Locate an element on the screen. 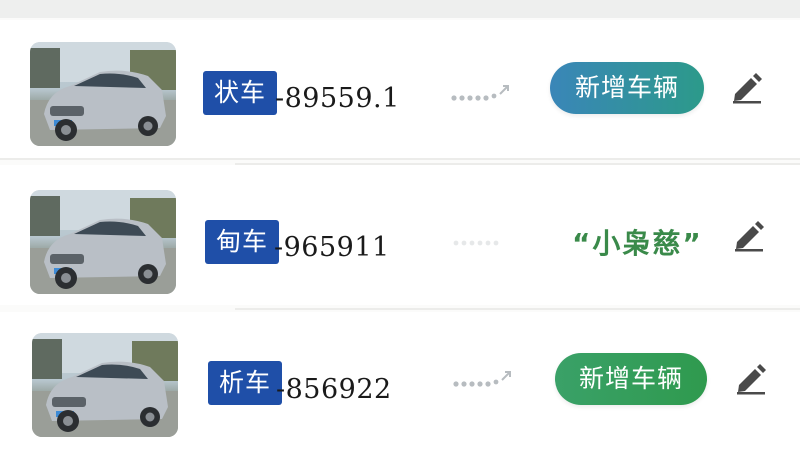  nickname-quote: “小枭慈” is located at coordinates (637, 243).